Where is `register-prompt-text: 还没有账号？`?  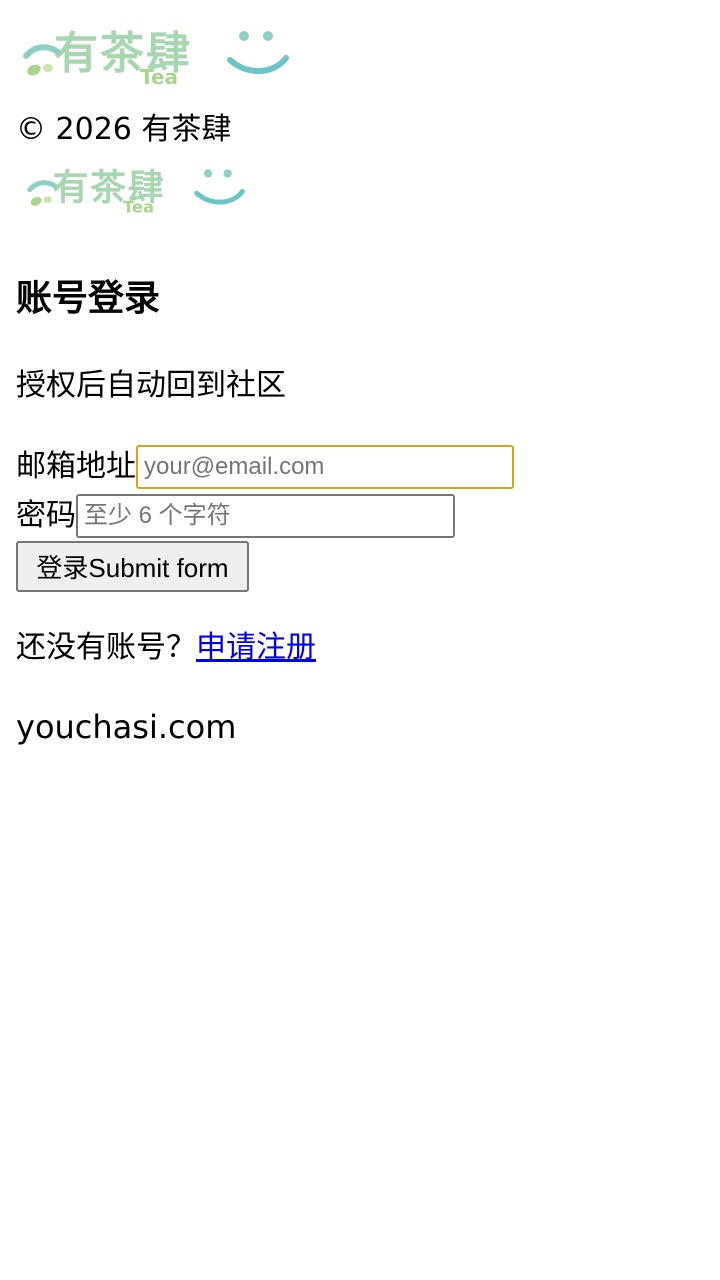 register-prompt-text: 还没有账号？ is located at coordinates (106, 647).